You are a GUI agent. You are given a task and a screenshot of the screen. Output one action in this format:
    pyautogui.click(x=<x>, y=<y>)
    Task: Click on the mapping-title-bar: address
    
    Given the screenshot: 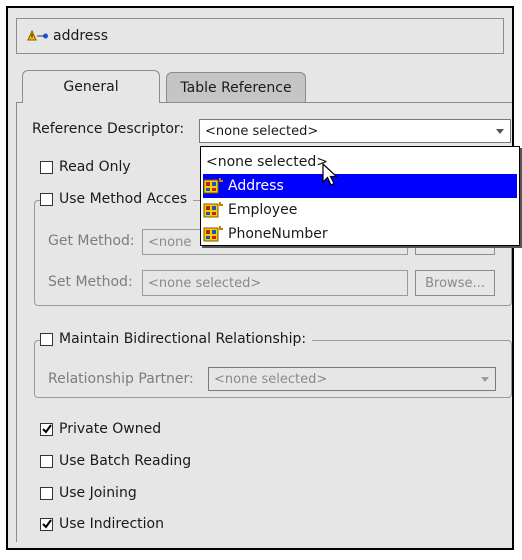 What is the action you would take?
    pyautogui.click(x=260, y=36)
    